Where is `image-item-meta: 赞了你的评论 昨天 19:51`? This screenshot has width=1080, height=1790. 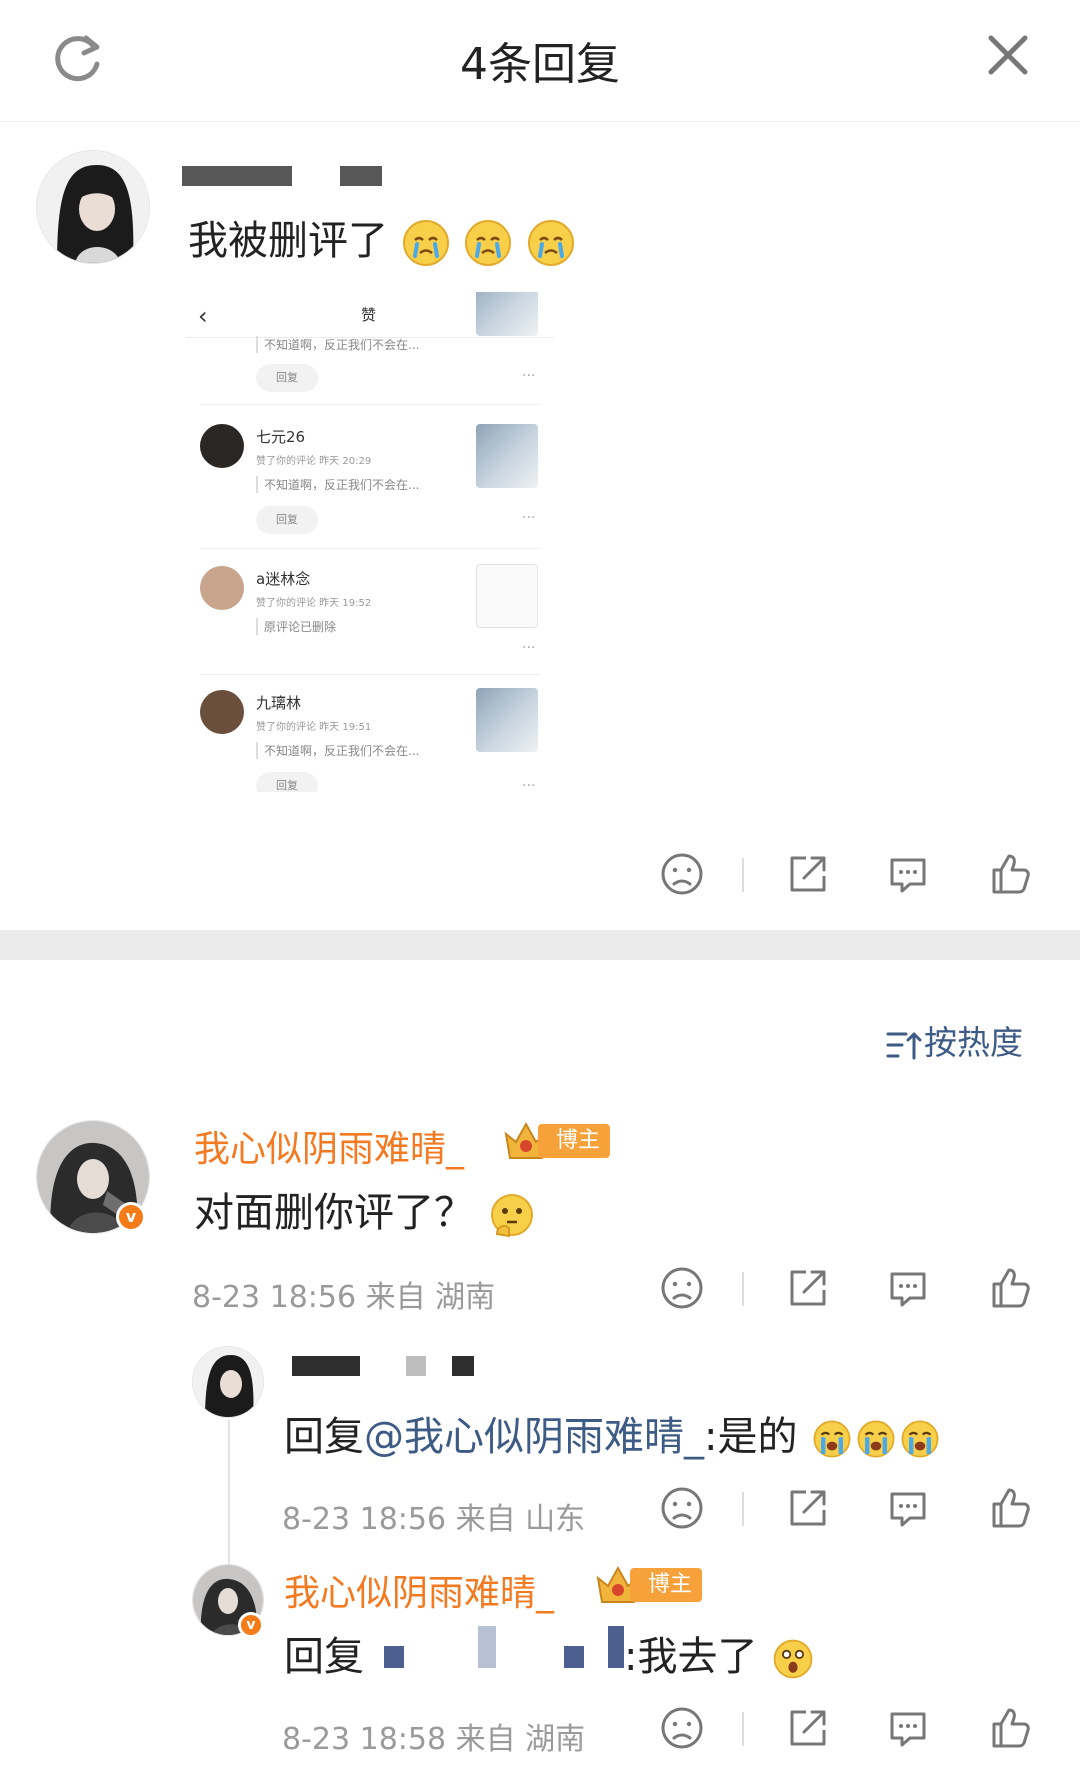 image-item-meta: 赞了你的评论 昨天 19:51 is located at coordinates (314, 727).